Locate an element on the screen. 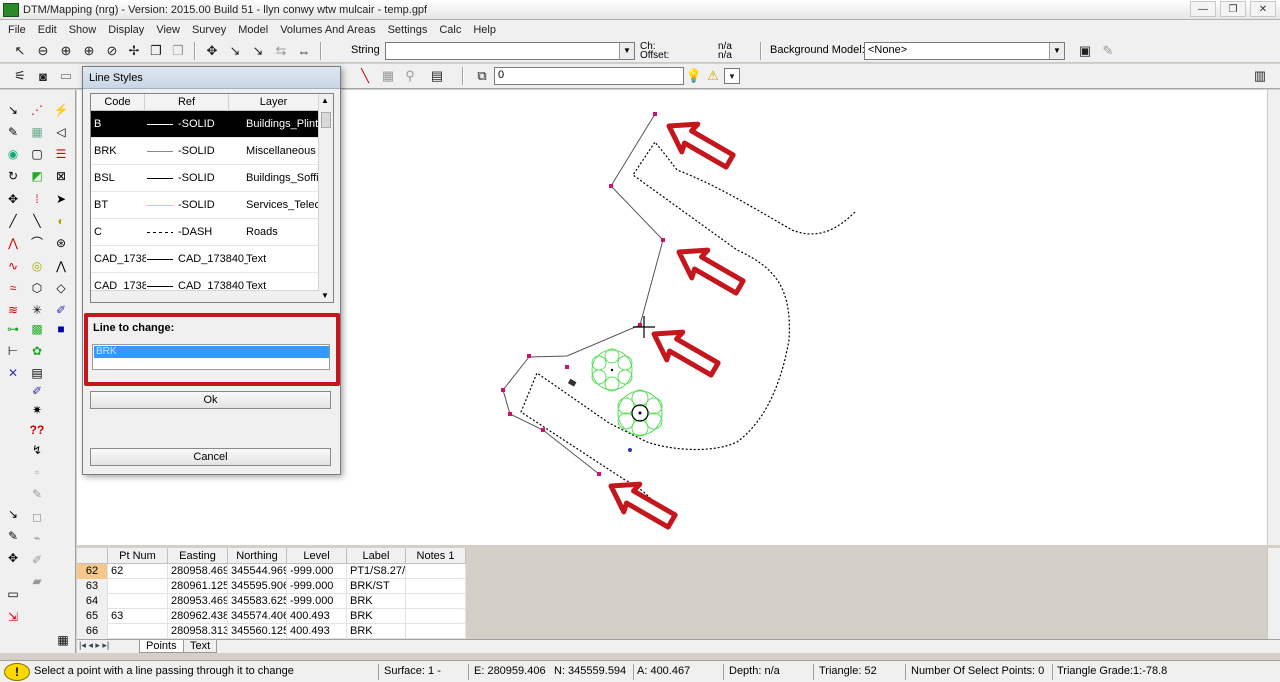  grid-cell-label: BRK/ST is located at coordinates (376, 586).